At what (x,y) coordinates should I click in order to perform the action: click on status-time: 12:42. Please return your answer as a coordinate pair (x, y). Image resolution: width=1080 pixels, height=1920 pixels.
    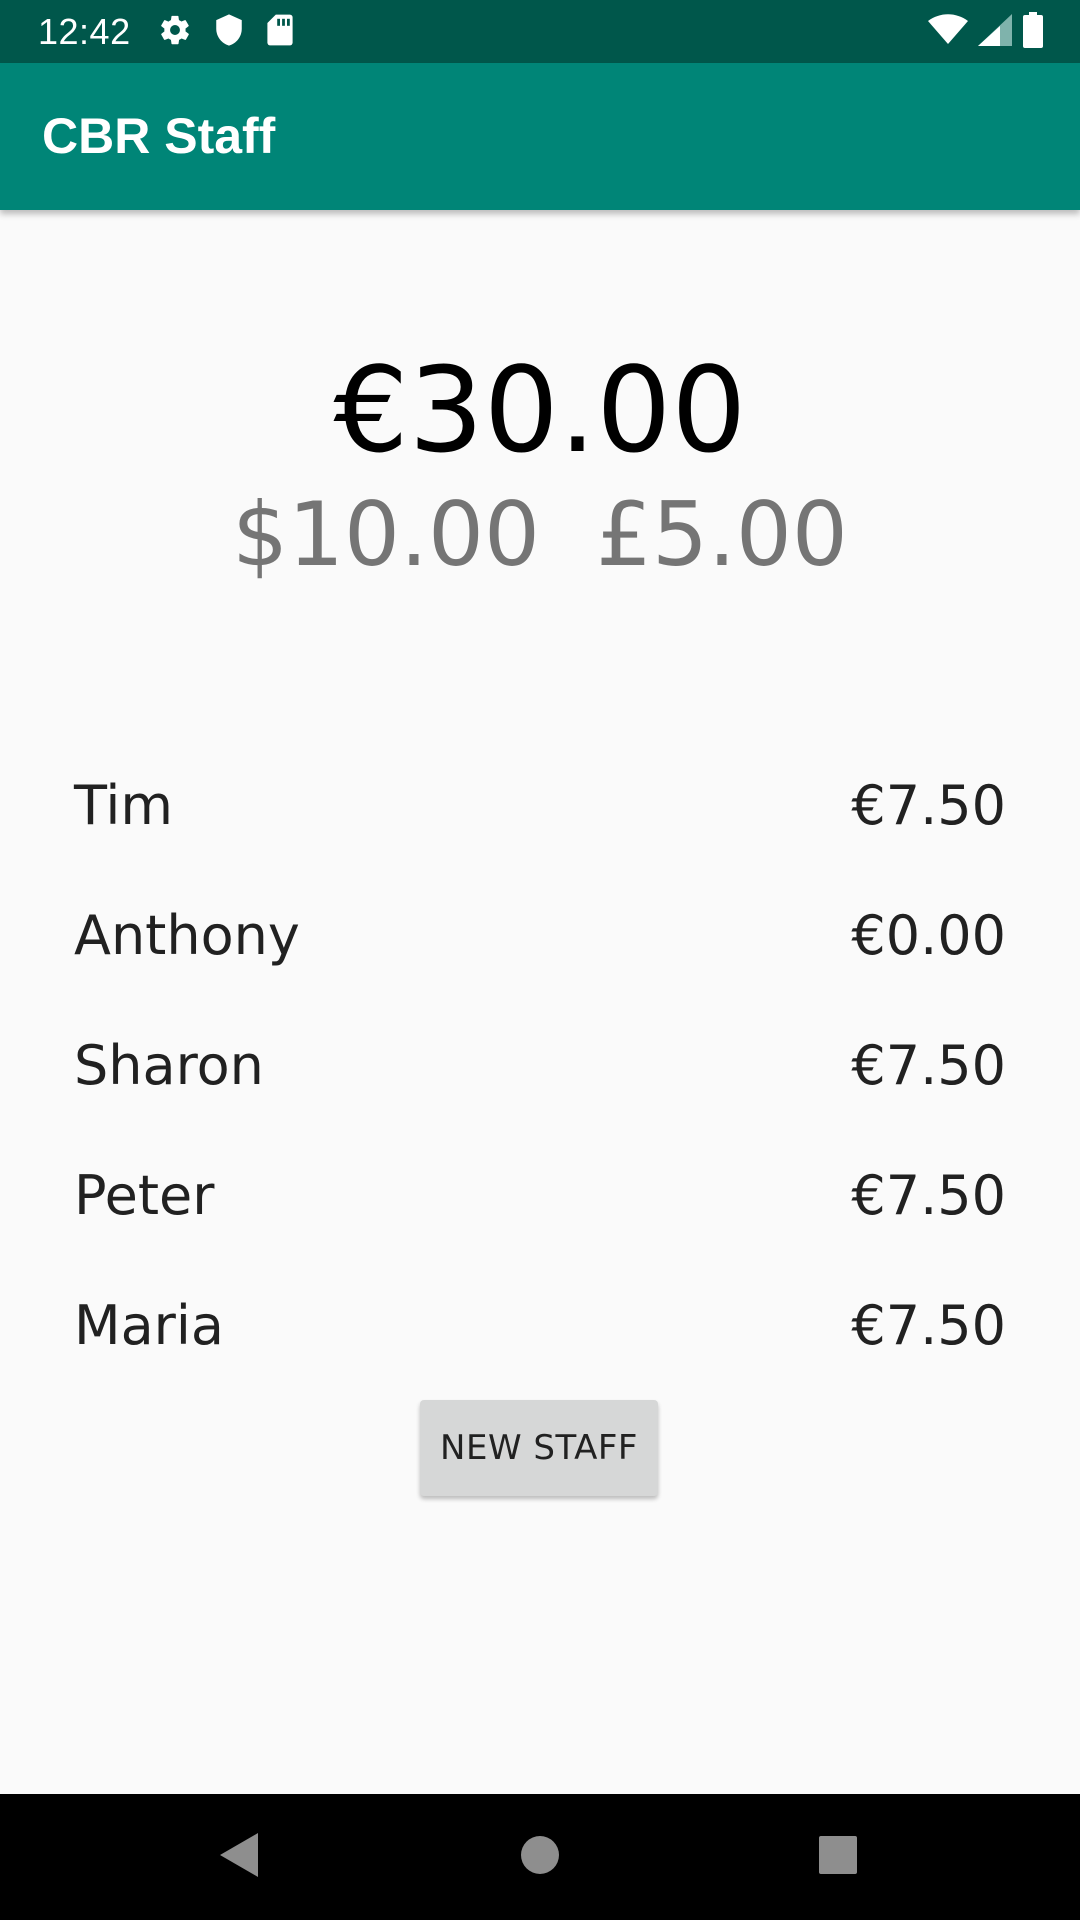
    Looking at the image, I should click on (84, 31).